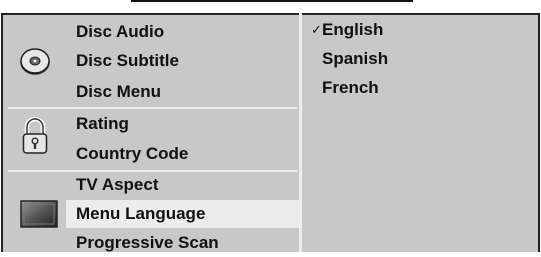 This screenshot has width=541, height=257. Describe the element at coordinates (127, 61) in the screenshot. I see `menu-item-disc-subtitle: Disc Subtitle` at that location.